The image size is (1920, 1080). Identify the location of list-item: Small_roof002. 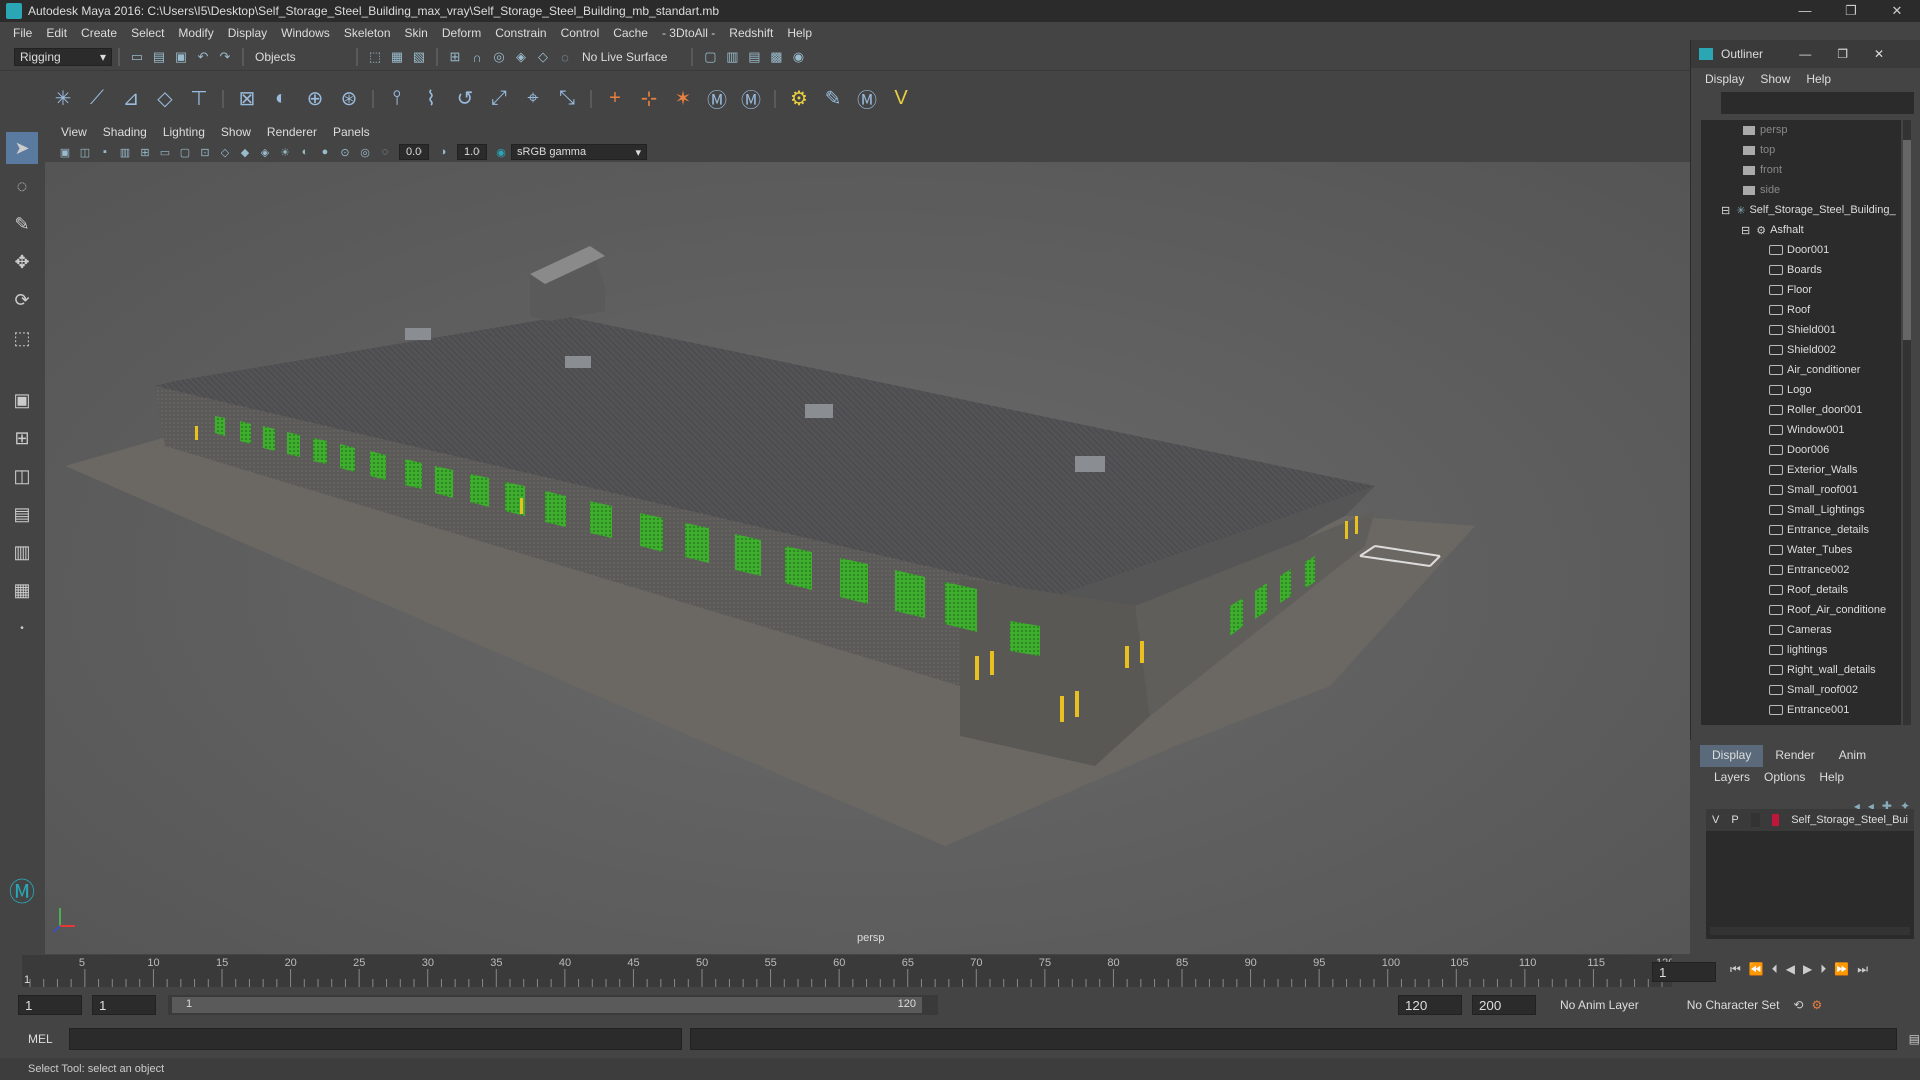
(1801, 690).